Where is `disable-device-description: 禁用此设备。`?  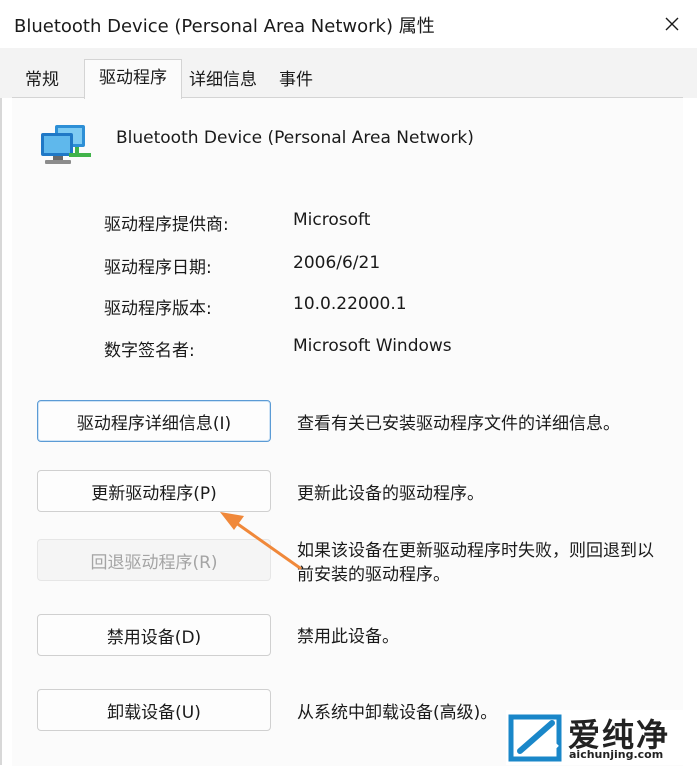 disable-device-description: 禁用此设备。 is located at coordinates (348, 637).